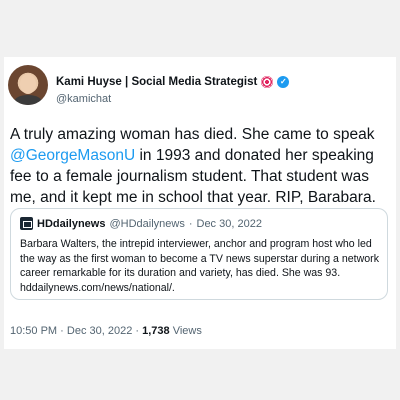  Describe the element at coordinates (156, 331) in the screenshot. I see `views-count: 1,738` at that location.